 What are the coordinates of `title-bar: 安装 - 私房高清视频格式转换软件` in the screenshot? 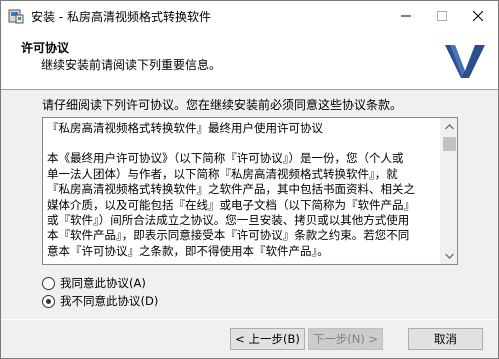 It's located at (249, 15).